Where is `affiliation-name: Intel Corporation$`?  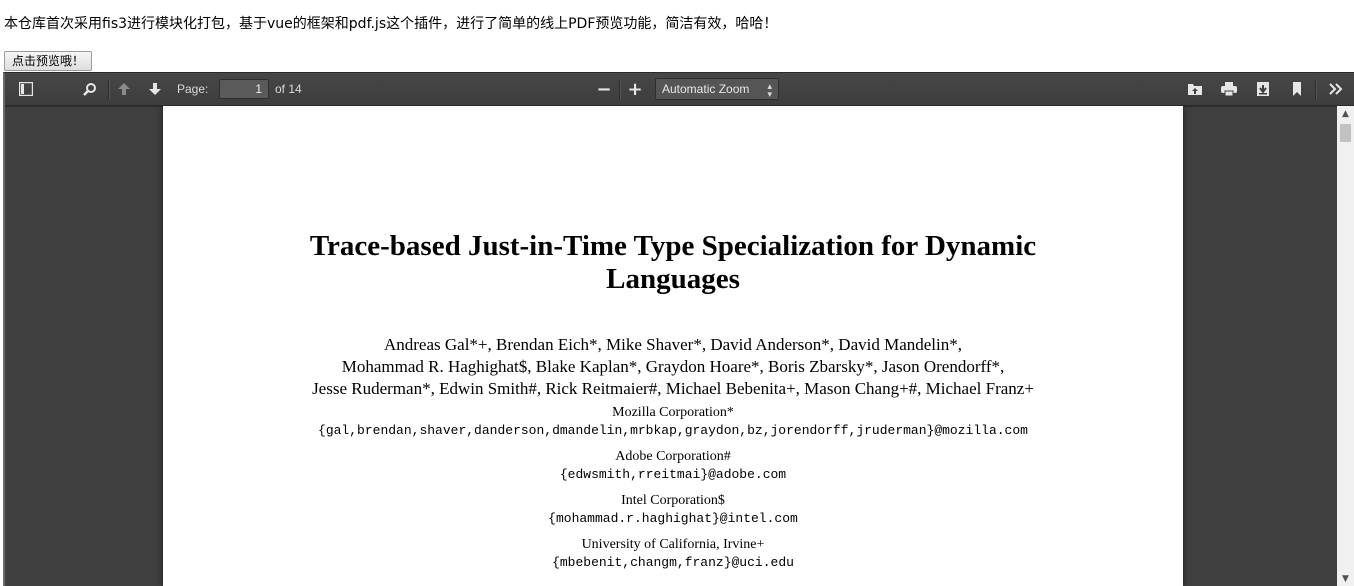 affiliation-name: Intel Corporation$ is located at coordinates (673, 500).